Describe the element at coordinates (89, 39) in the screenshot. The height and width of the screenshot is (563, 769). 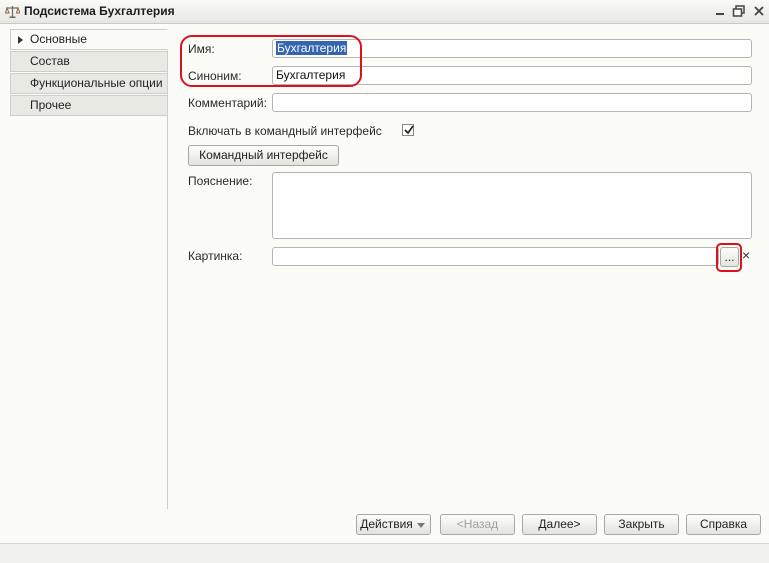
I see `tab-main: Основные` at that location.